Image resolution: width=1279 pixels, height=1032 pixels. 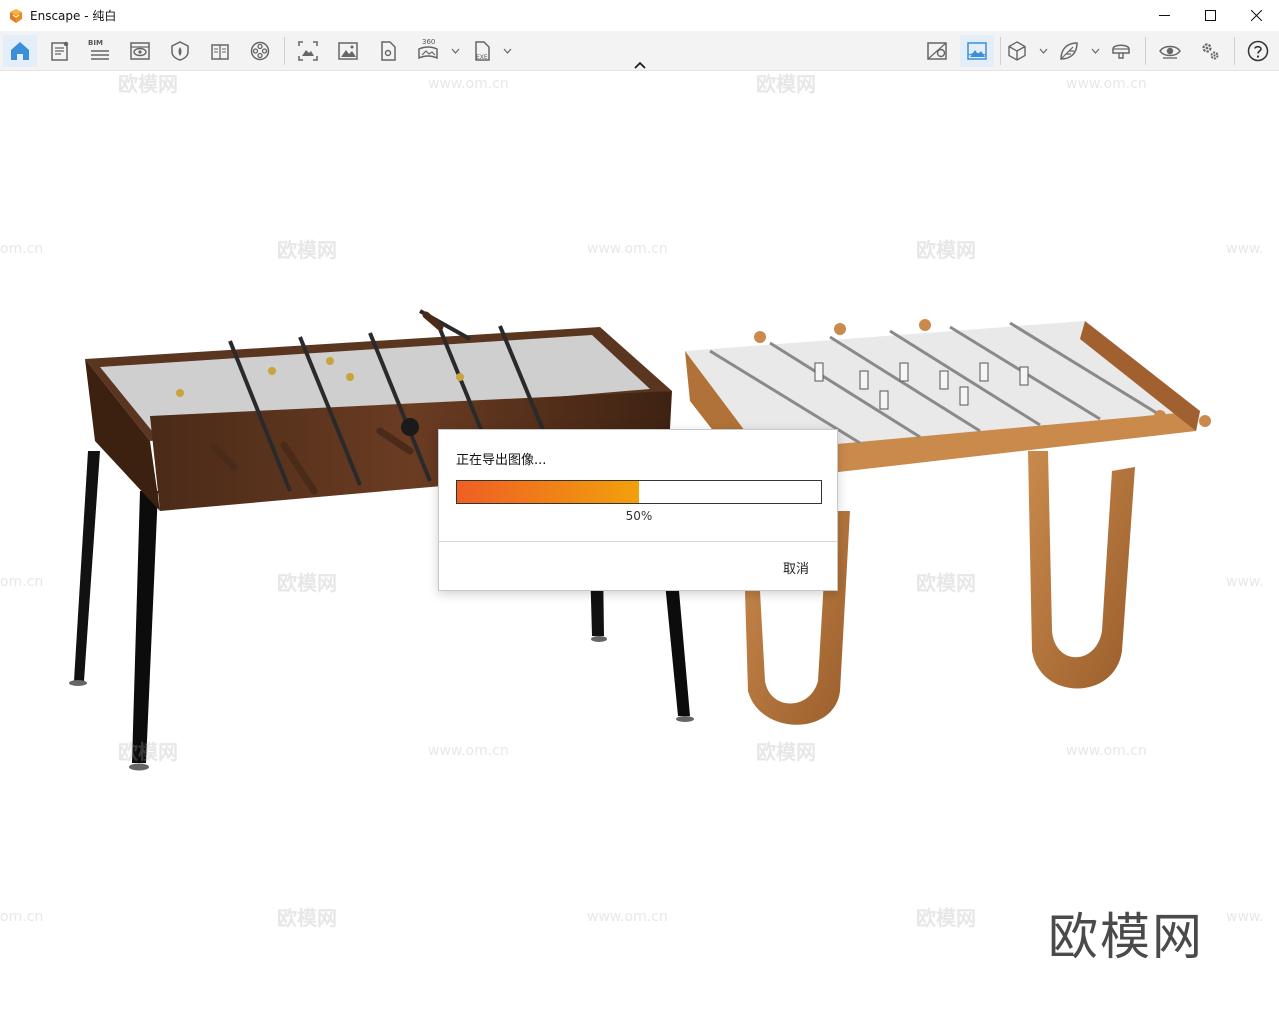 I want to click on maximize-icon, so click(x=1210, y=15).